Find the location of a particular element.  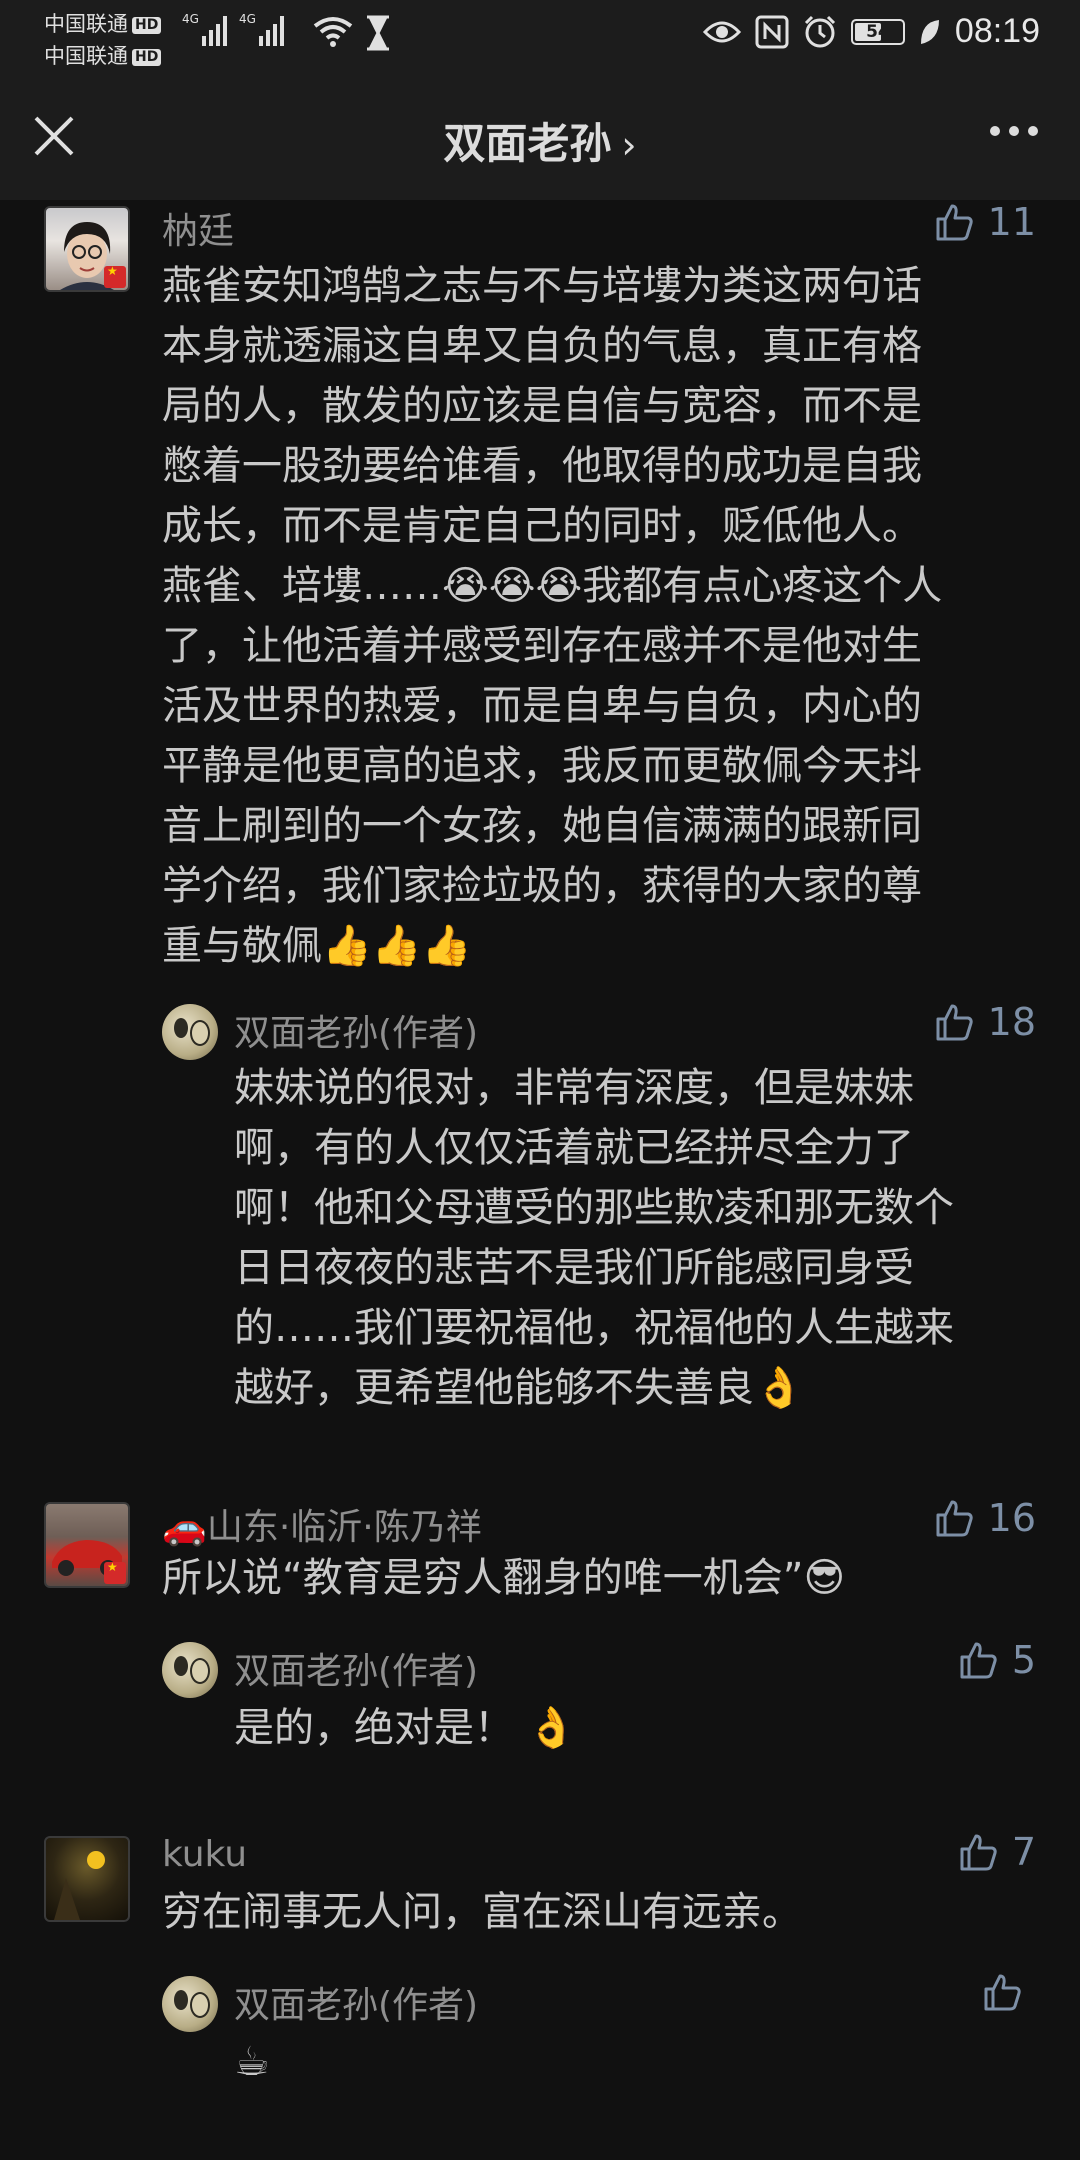

reply-line: 日日夜夜的悲苦不是我们所能感同身受 is located at coordinates (574, 1268).